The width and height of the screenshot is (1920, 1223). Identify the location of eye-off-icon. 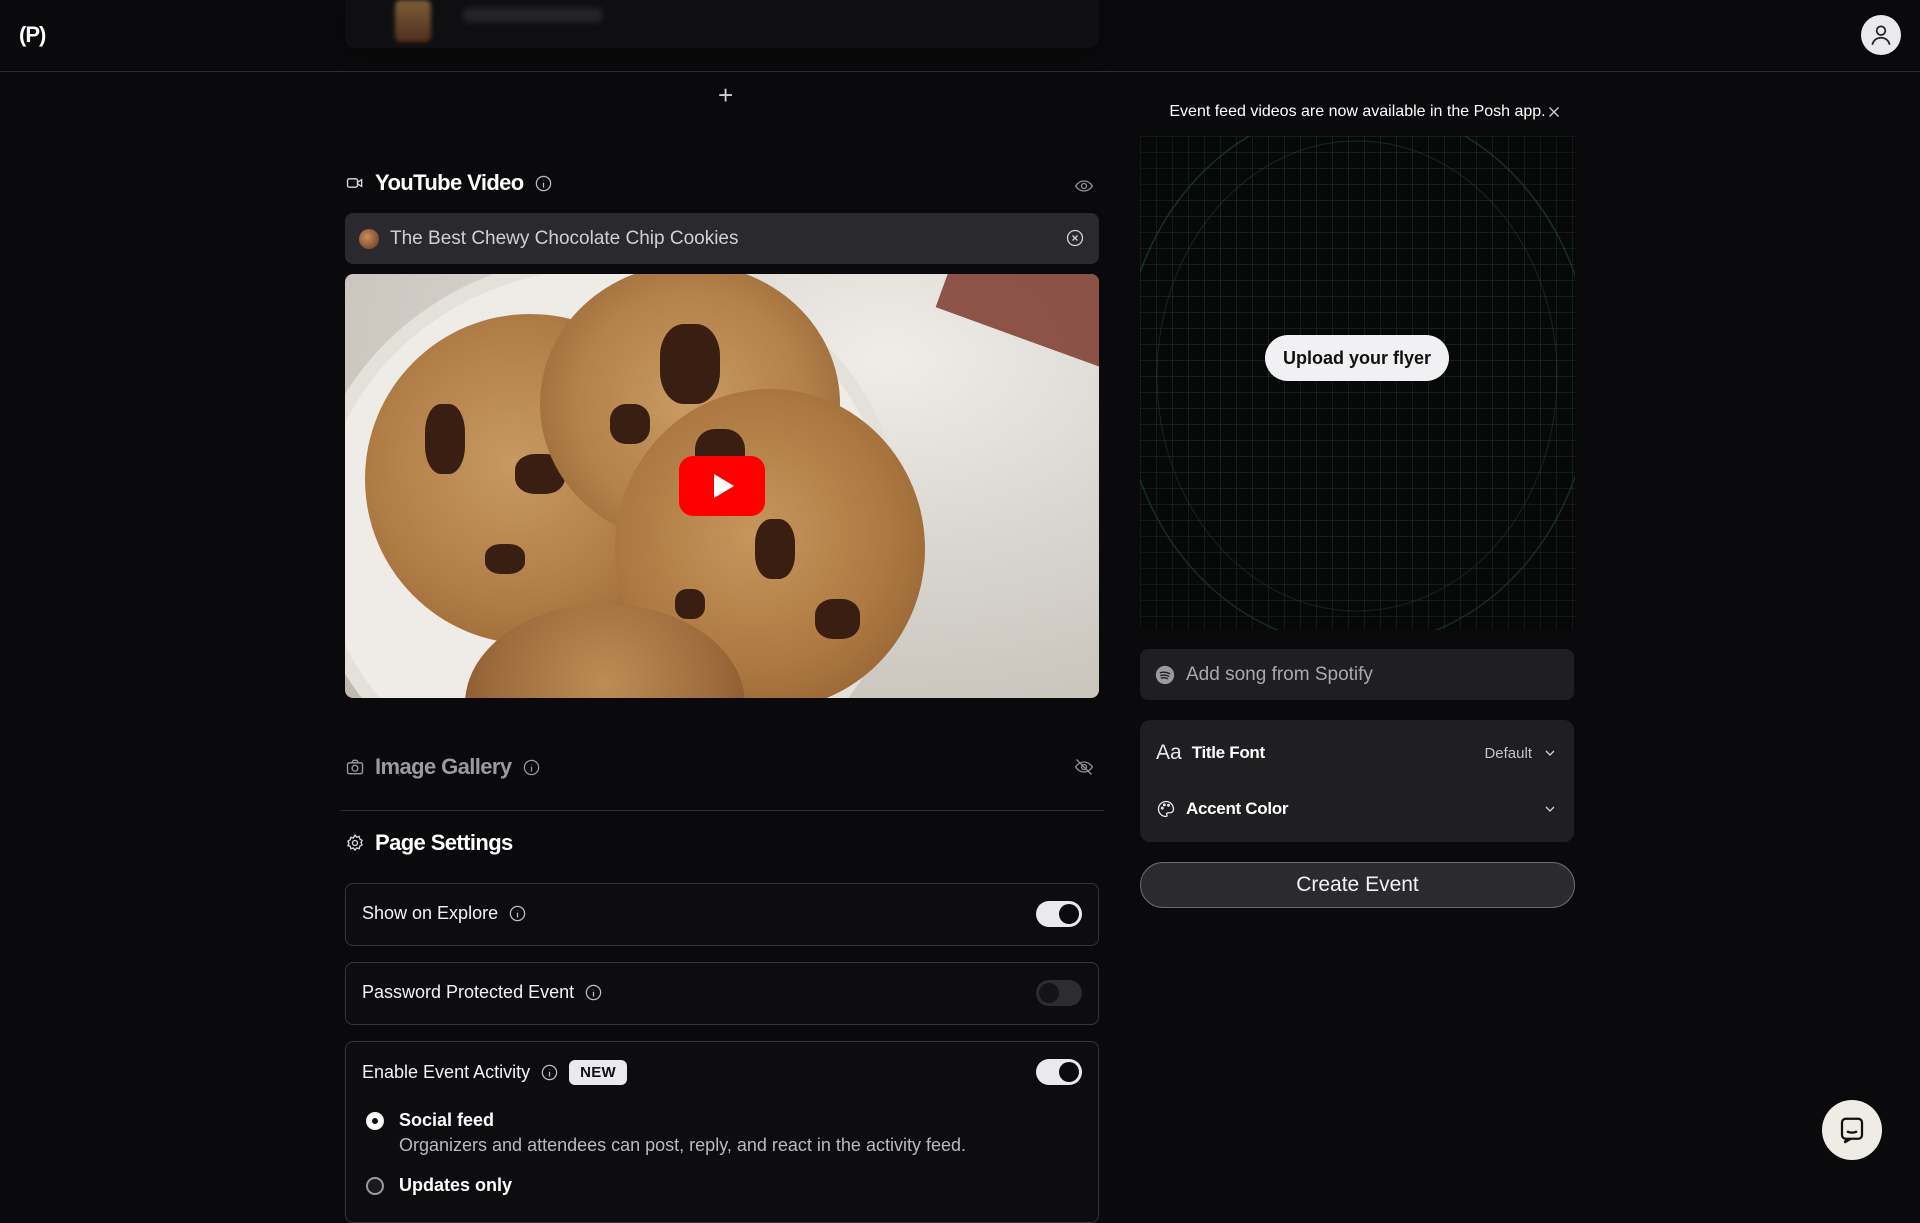
(1084, 767).